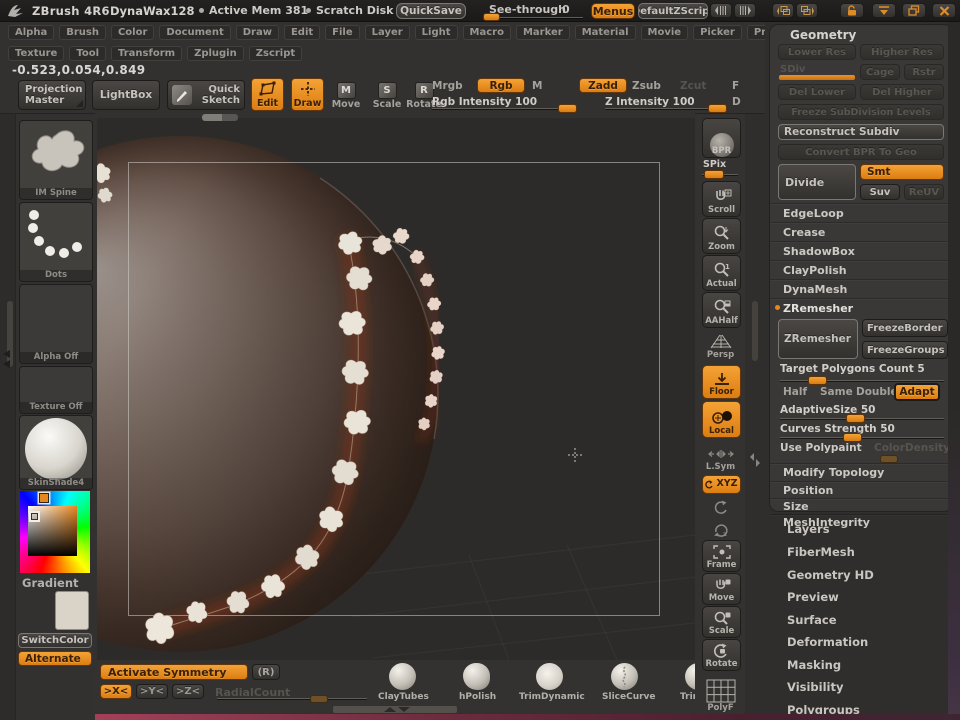 This screenshot has width=960, height=720. I want to click on symmetry-x-button: >X<, so click(116, 691).